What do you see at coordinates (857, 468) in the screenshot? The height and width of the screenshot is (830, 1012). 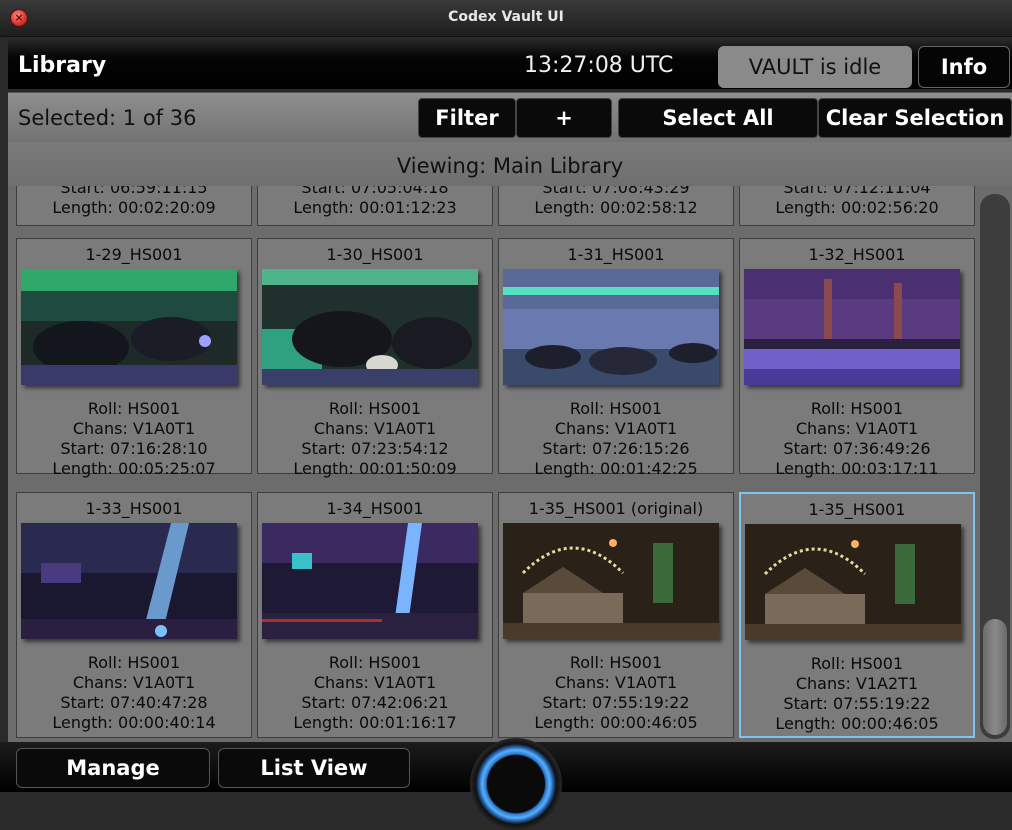 I see `clip-length: Length: 00:03:17:11` at bounding box center [857, 468].